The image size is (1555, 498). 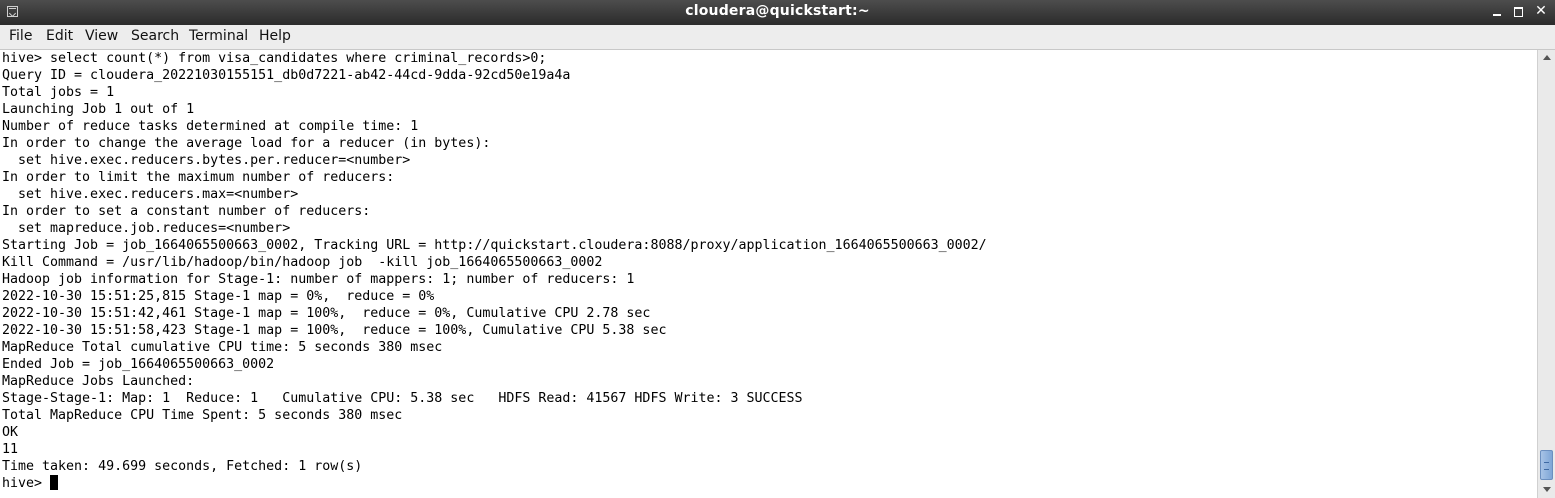 What do you see at coordinates (1546, 465) in the screenshot?
I see `scrollbar-thumb` at bounding box center [1546, 465].